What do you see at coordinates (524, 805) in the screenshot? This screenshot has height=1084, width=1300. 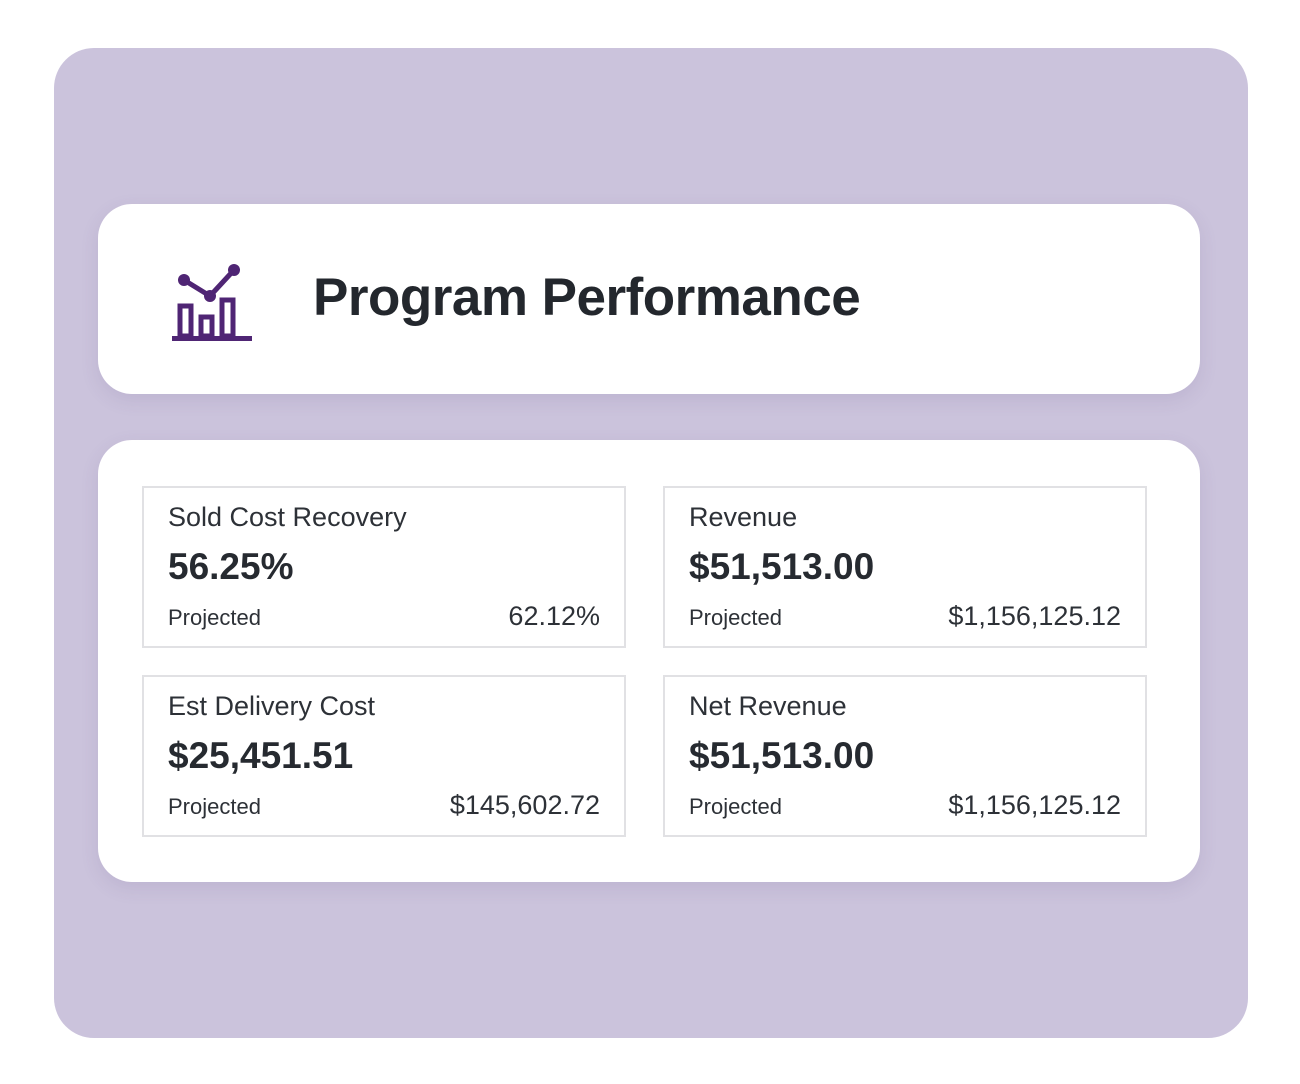 I see `projected-value: $145,602.72` at bounding box center [524, 805].